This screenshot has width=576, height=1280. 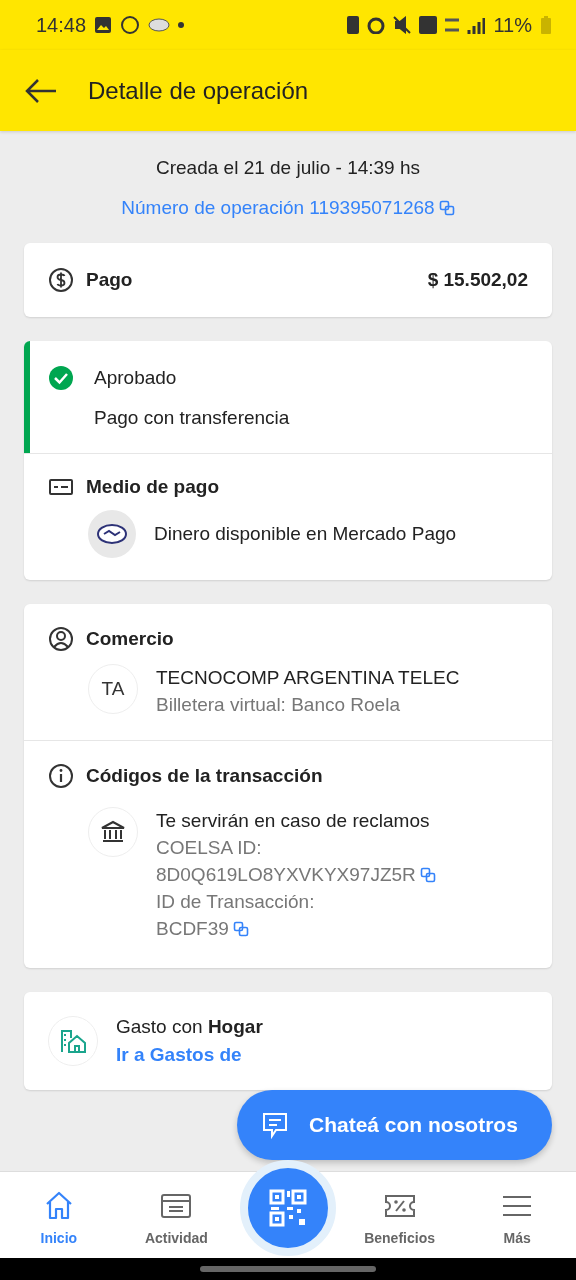 What do you see at coordinates (198, 90) in the screenshot?
I see `page-title: Detalle de operación` at bounding box center [198, 90].